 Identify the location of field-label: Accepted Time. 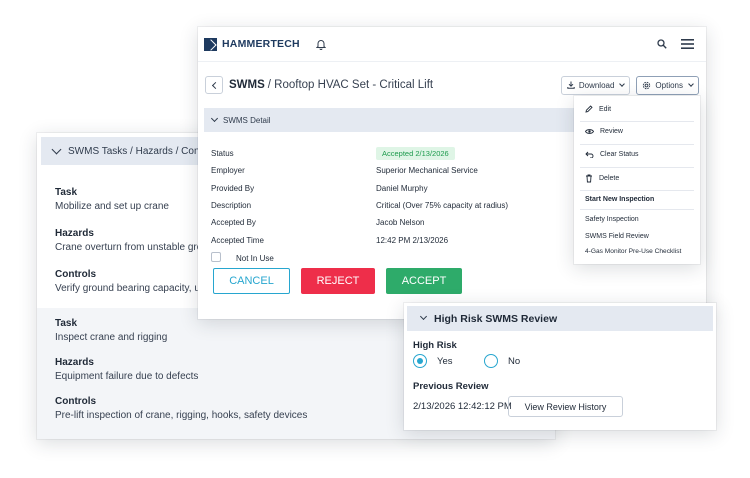
(237, 240).